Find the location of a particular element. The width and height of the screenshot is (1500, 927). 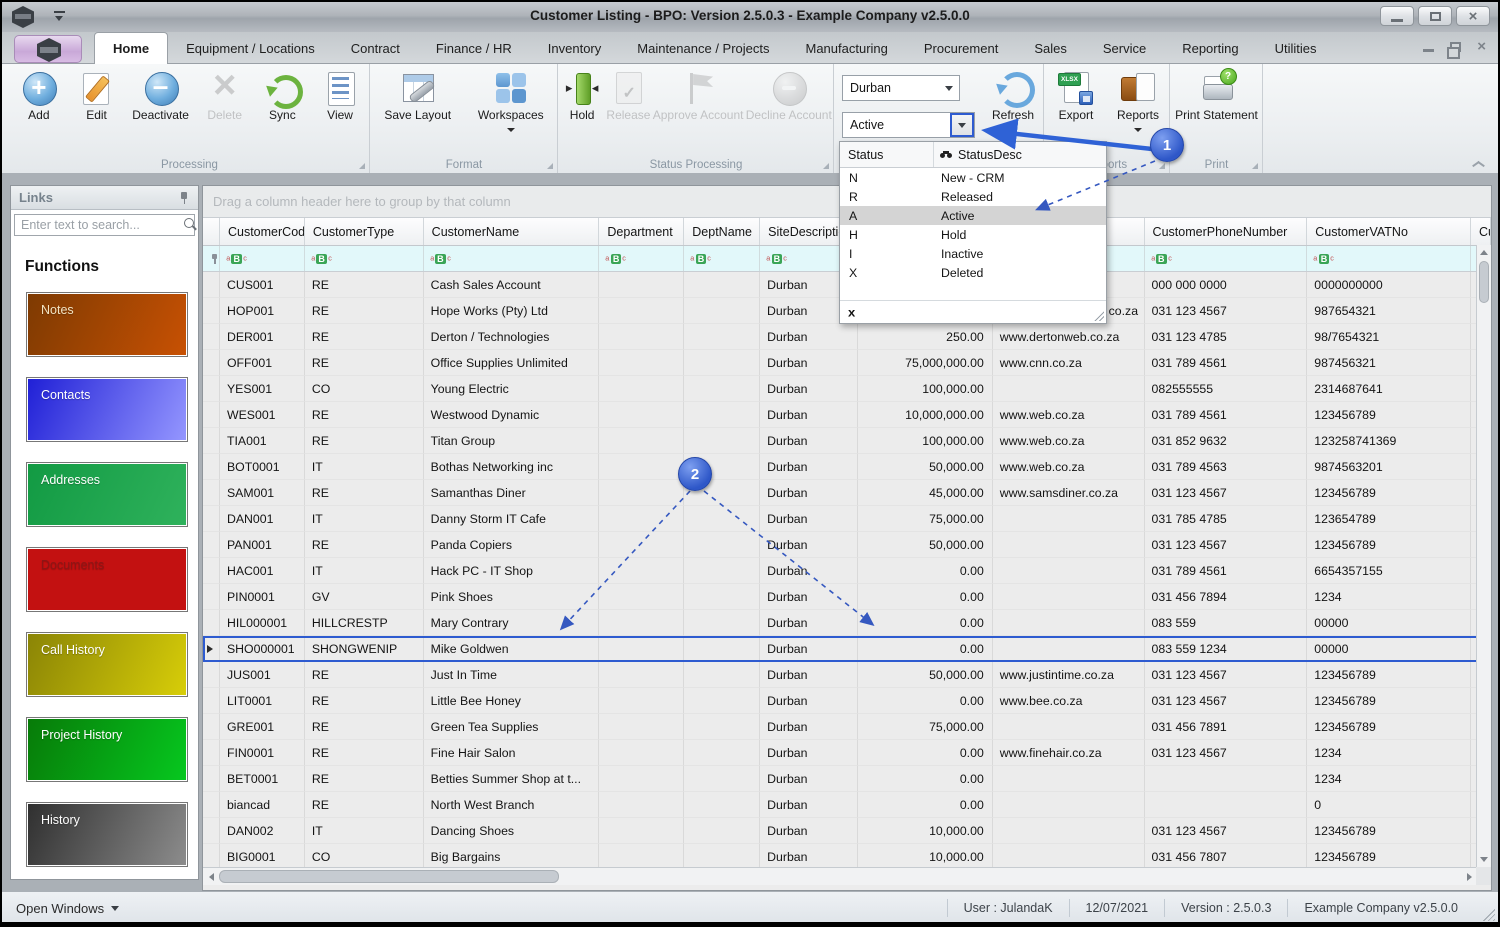

cell-vat: 00000 is located at coordinates (1389, 623).